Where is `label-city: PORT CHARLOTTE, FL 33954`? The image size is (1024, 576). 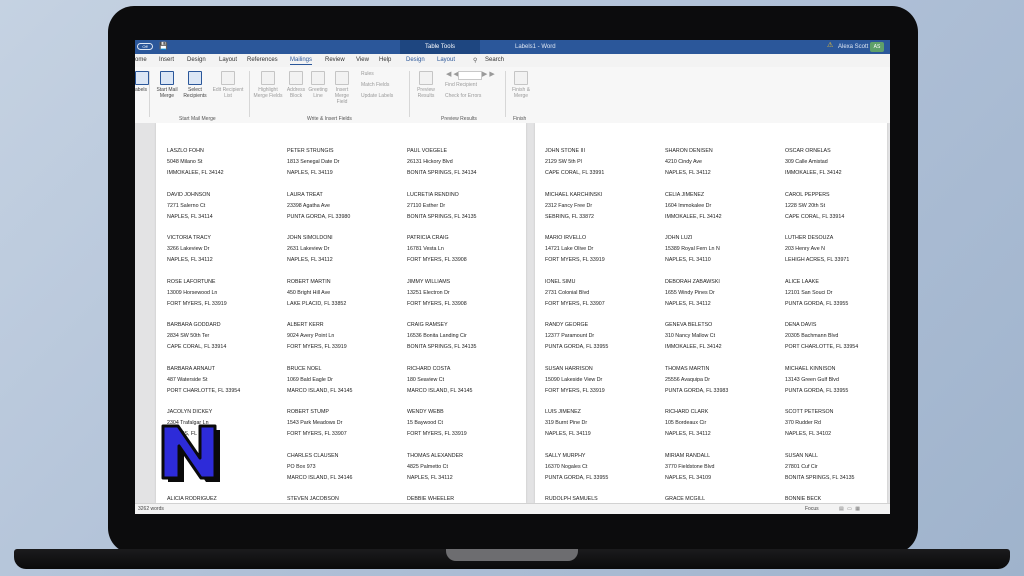
label-city: PORT CHARLOTTE, FL 33954 is located at coordinates (821, 347).